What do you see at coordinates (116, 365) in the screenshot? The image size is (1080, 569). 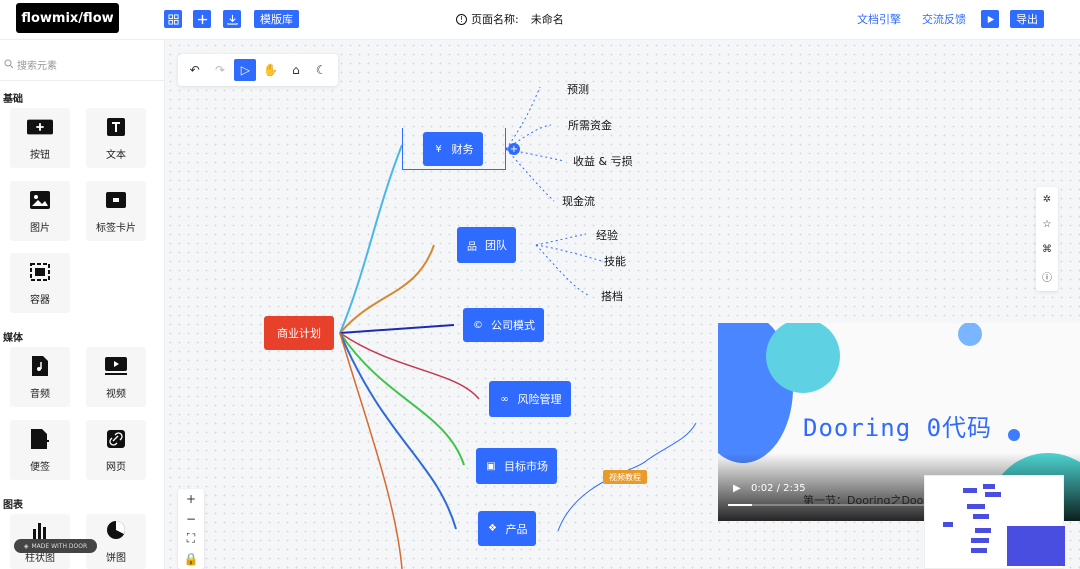 I see `video-icon` at bounding box center [116, 365].